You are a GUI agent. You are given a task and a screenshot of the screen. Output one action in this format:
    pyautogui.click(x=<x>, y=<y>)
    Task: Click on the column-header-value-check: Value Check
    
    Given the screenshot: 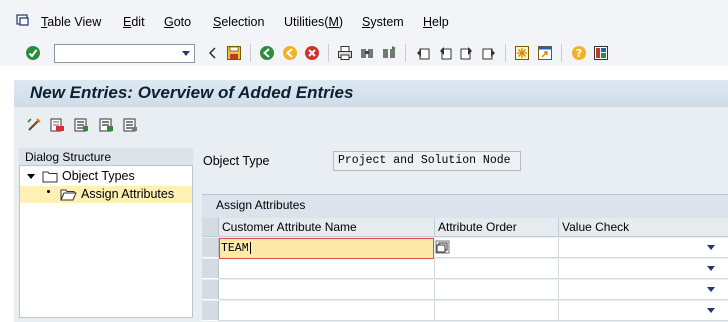 What is the action you would take?
    pyautogui.click(x=643, y=227)
    